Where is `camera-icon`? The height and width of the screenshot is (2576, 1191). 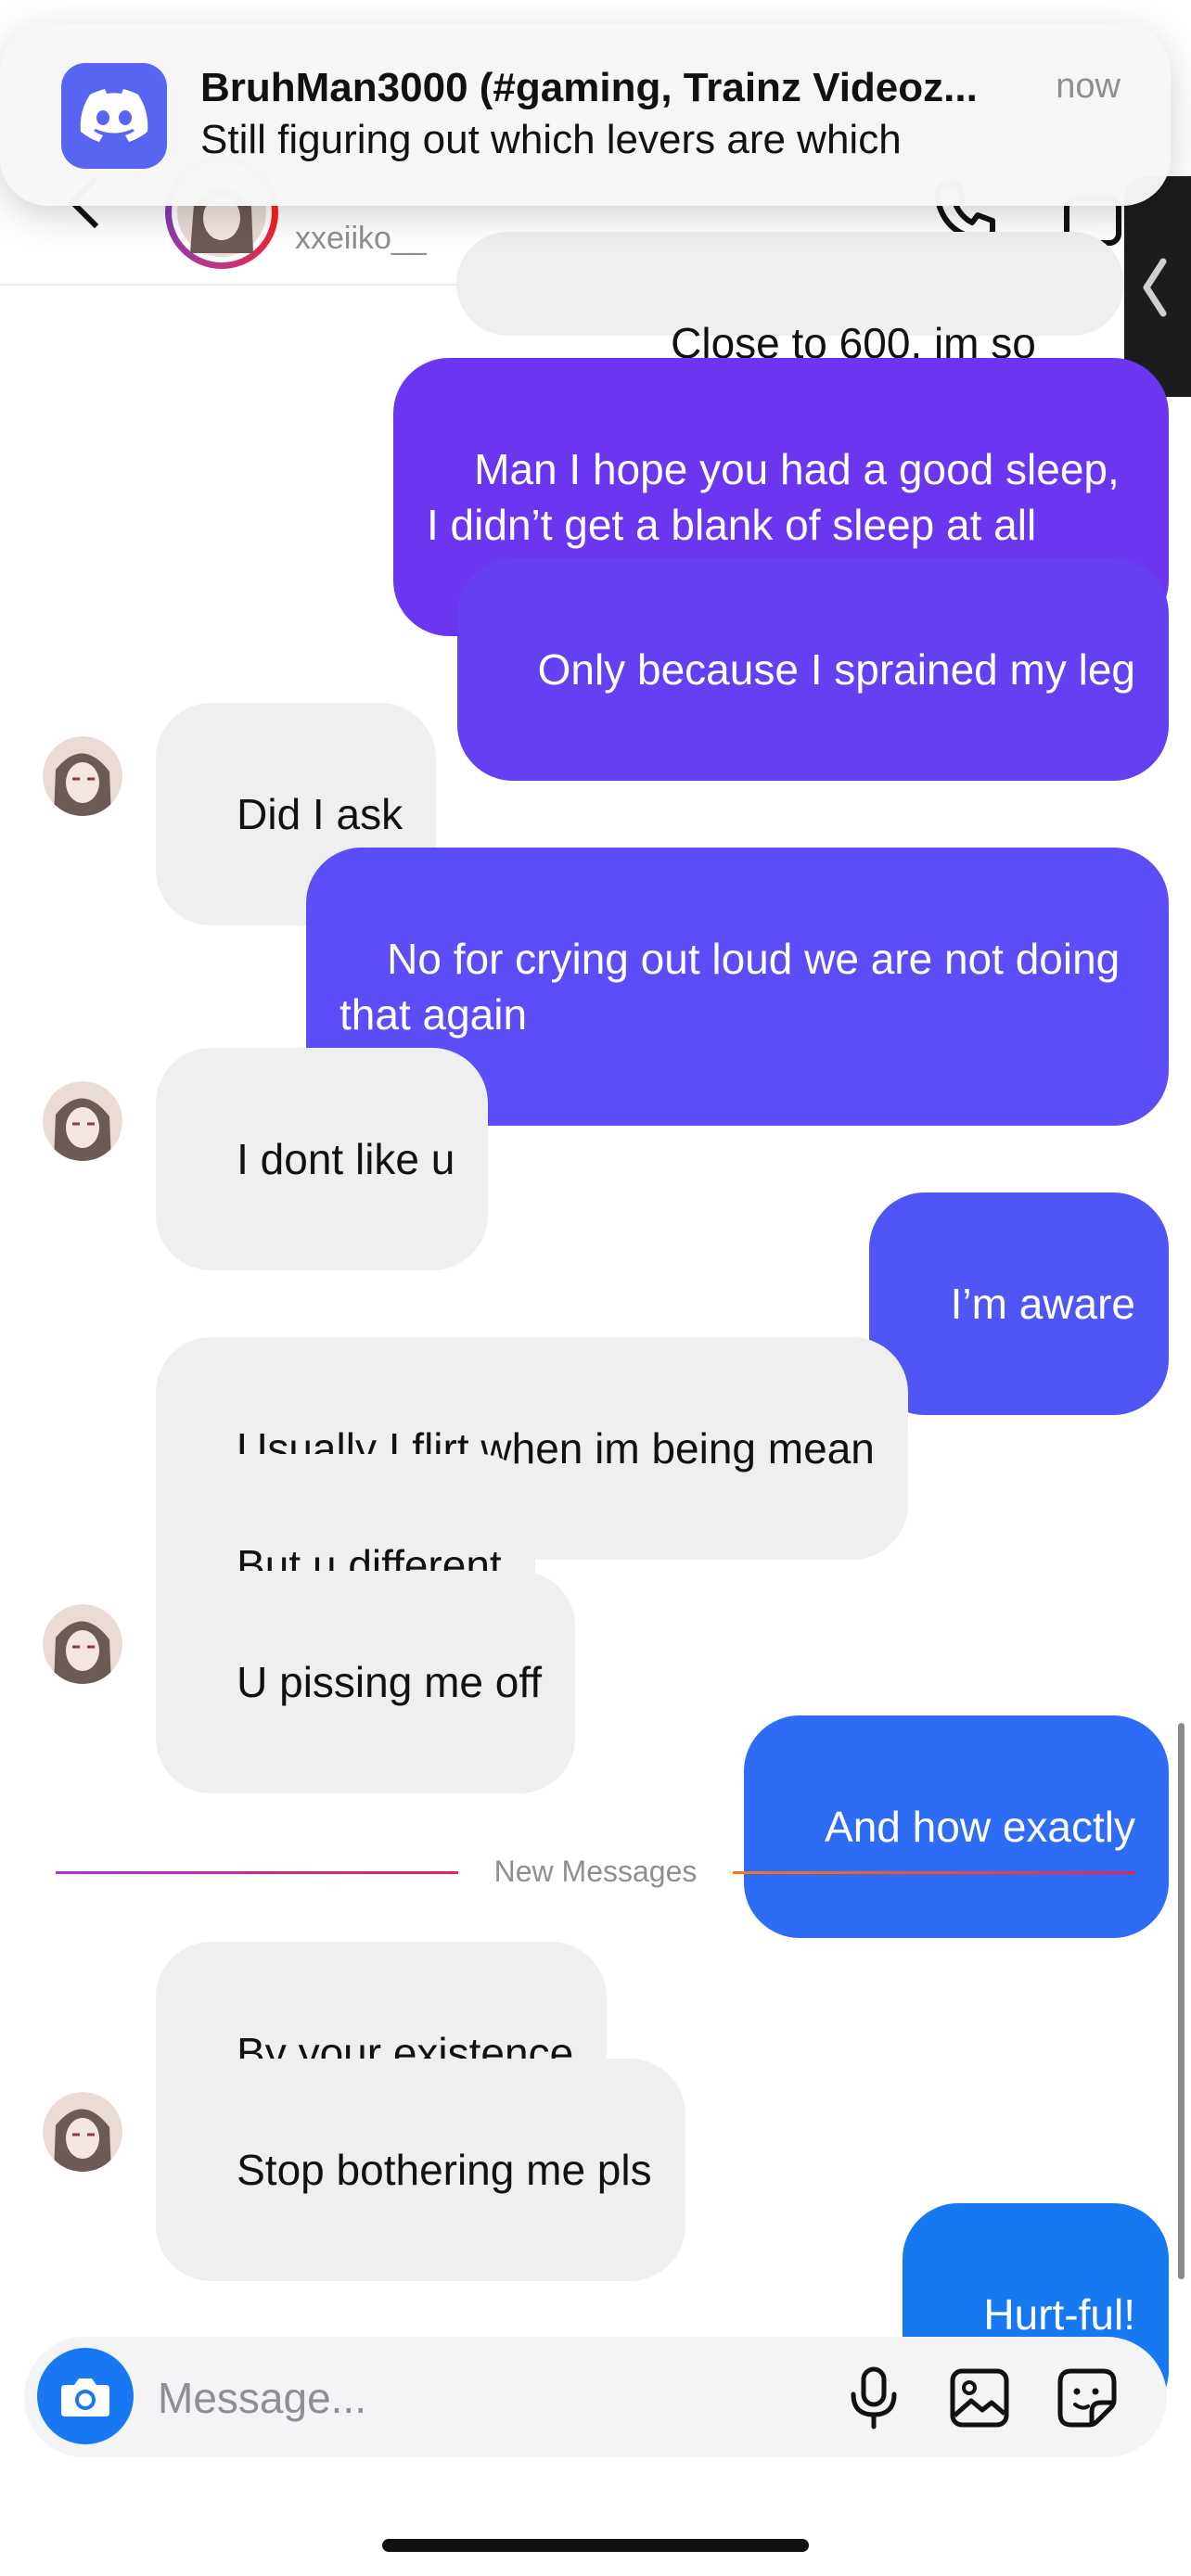 camera-icon is located at coordinates (85, 2397).